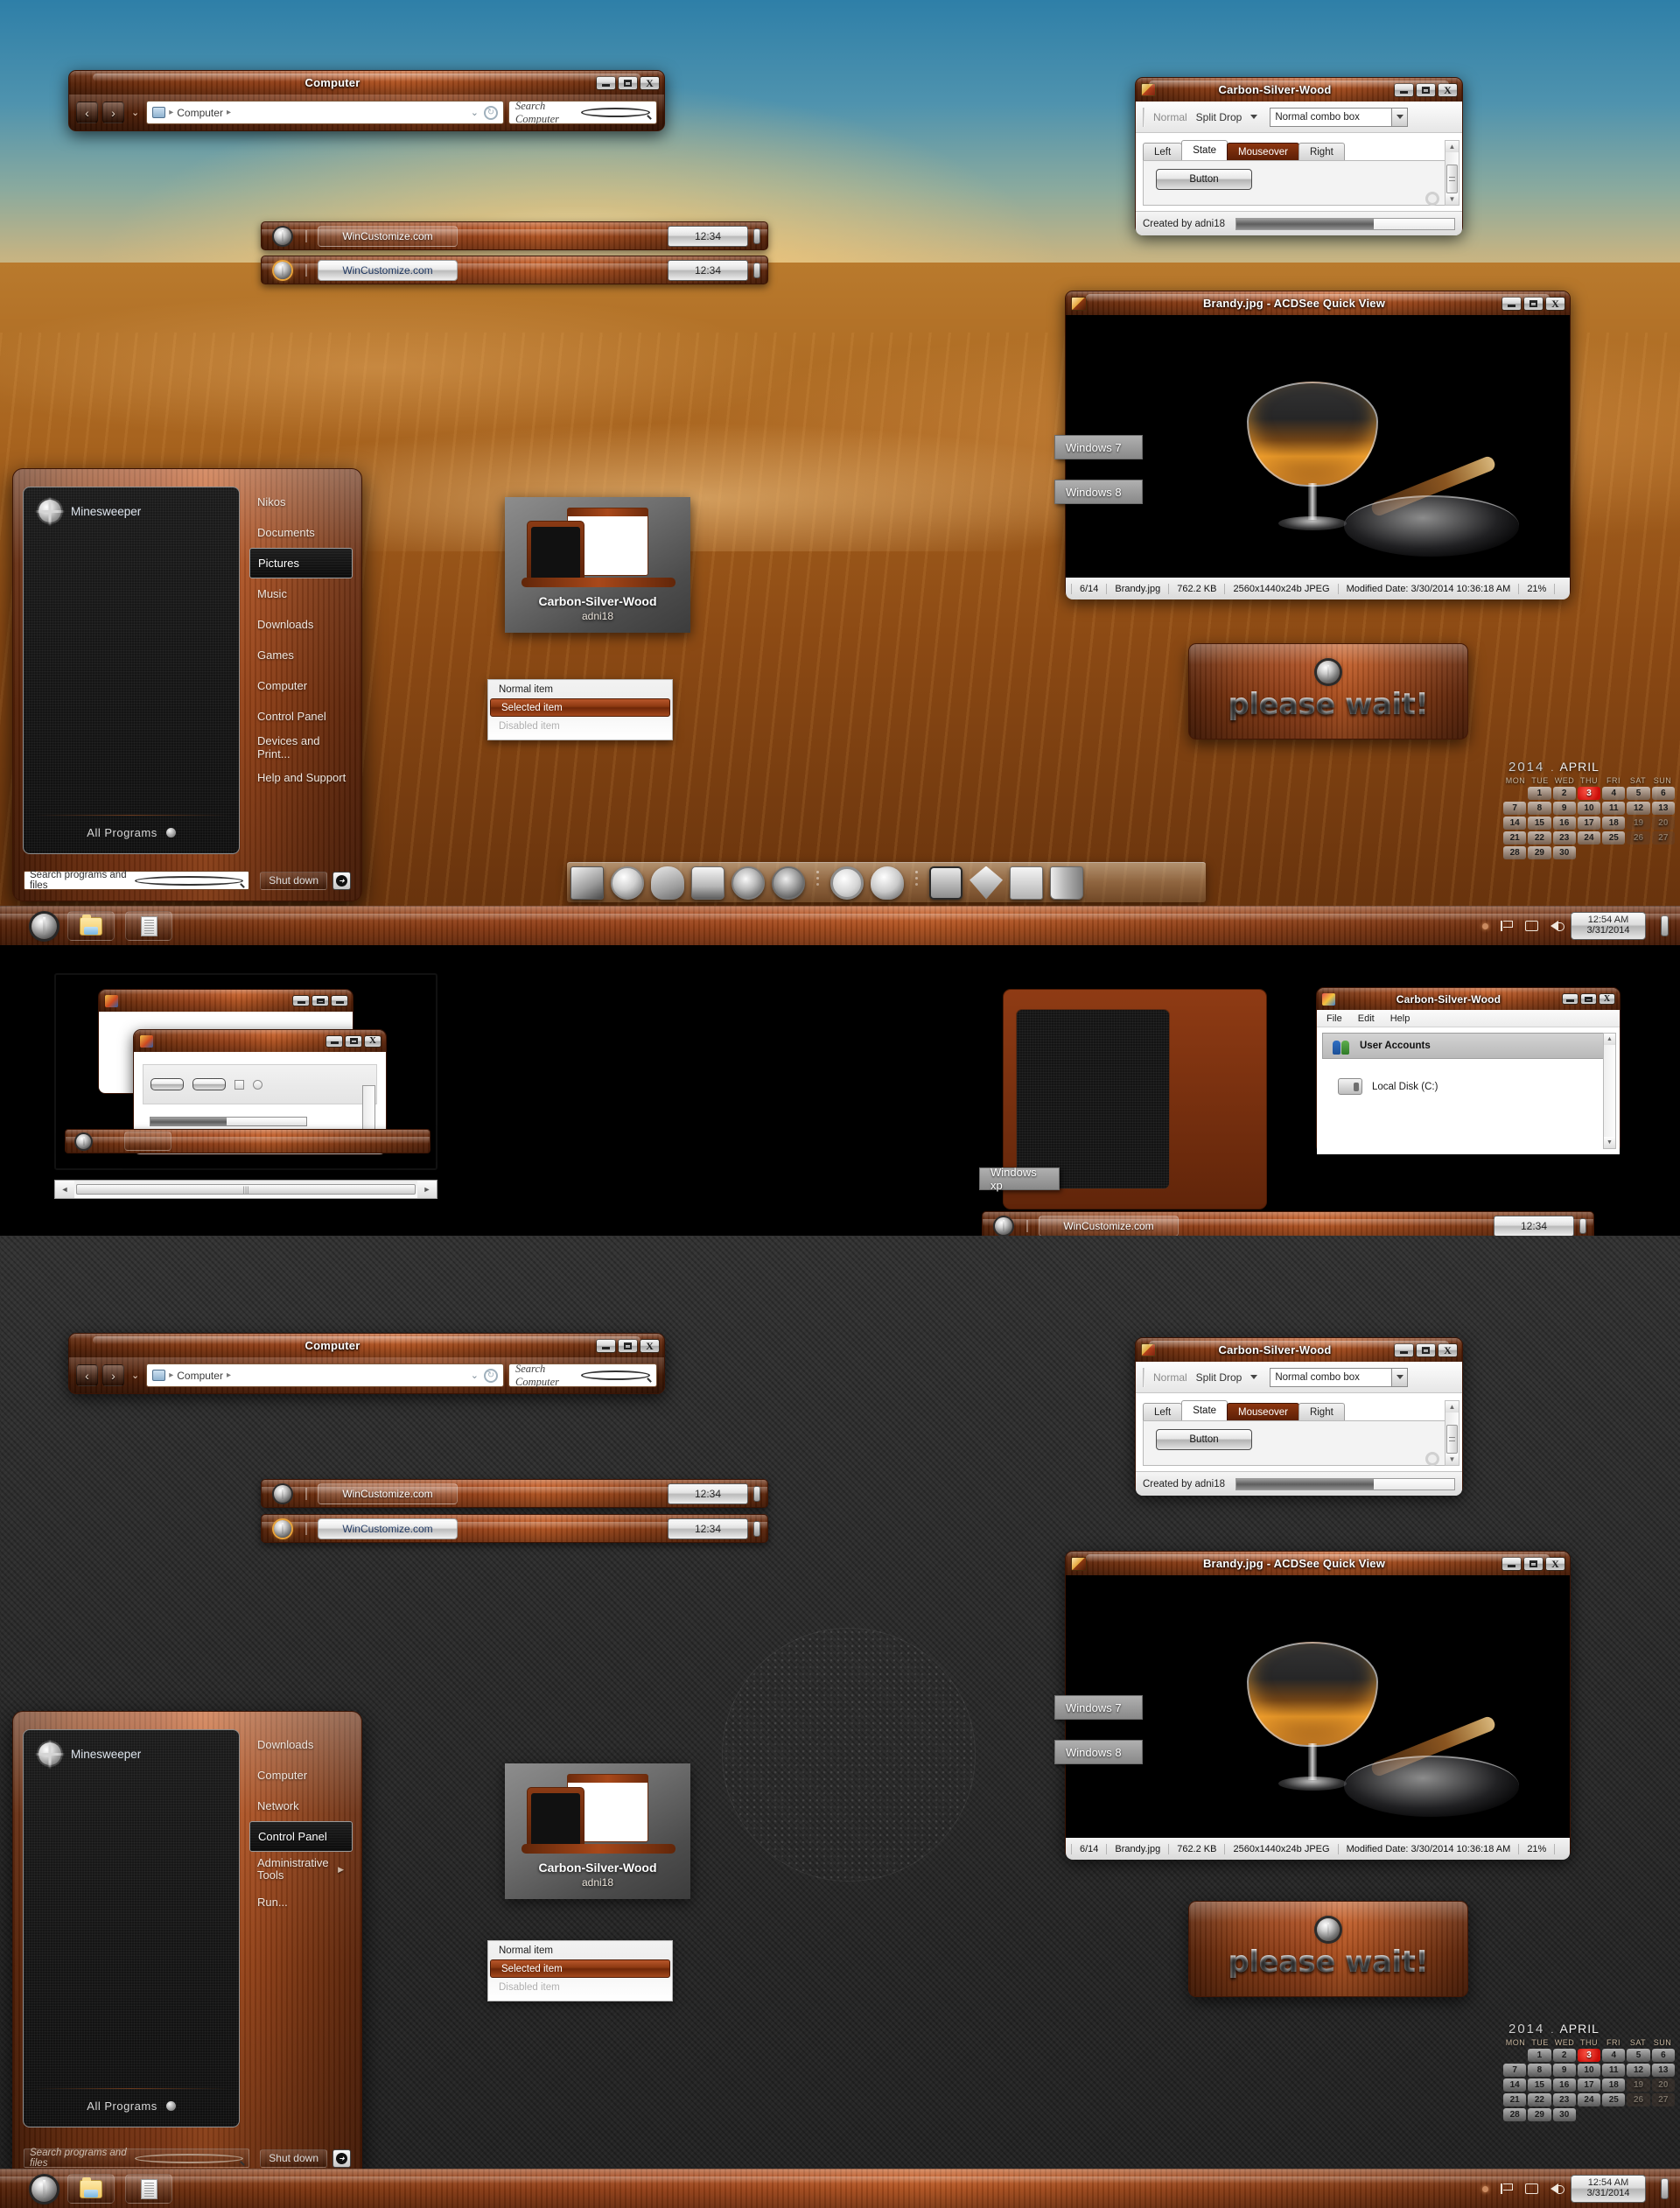 This screenshot has height=2208, width=1680. Describe the element at coordinates (1608, 2189) in the screenshot. I see `taskbar-clock: 12:54 AM 3/31/2014` at that location.